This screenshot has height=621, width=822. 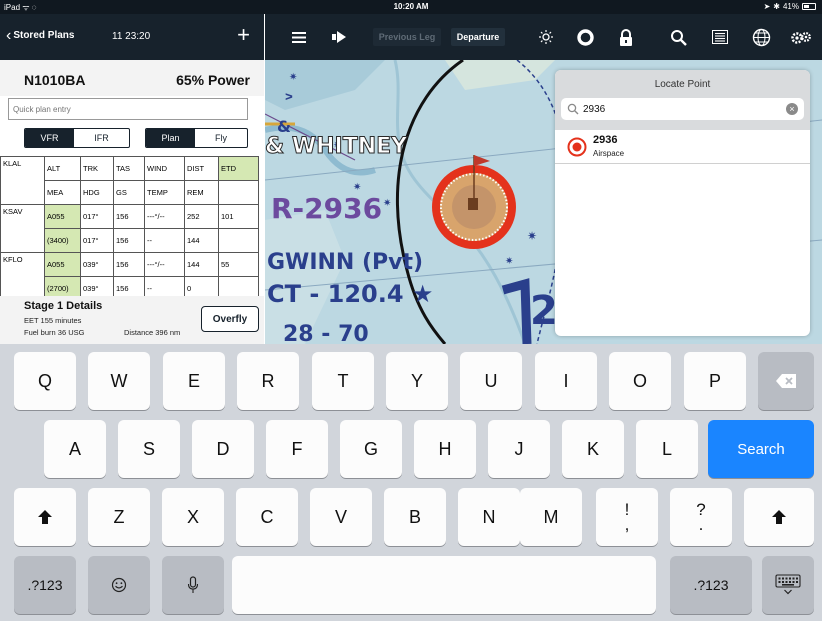 What do you see at coordinates (129, 192) in the screenshot?
I see `header-cell: GS` at bounding box center [129, 192].